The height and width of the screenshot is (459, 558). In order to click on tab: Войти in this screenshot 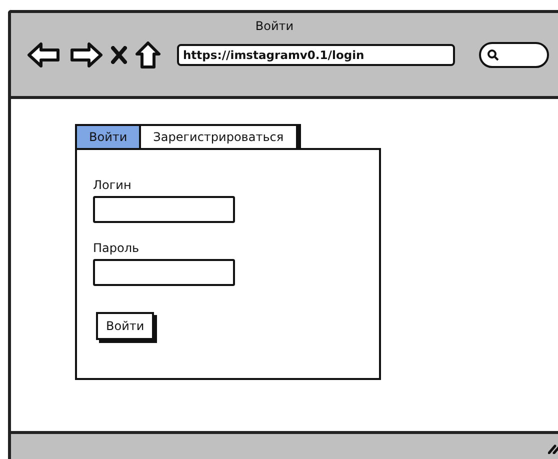, I will do `click(107, 136)`.